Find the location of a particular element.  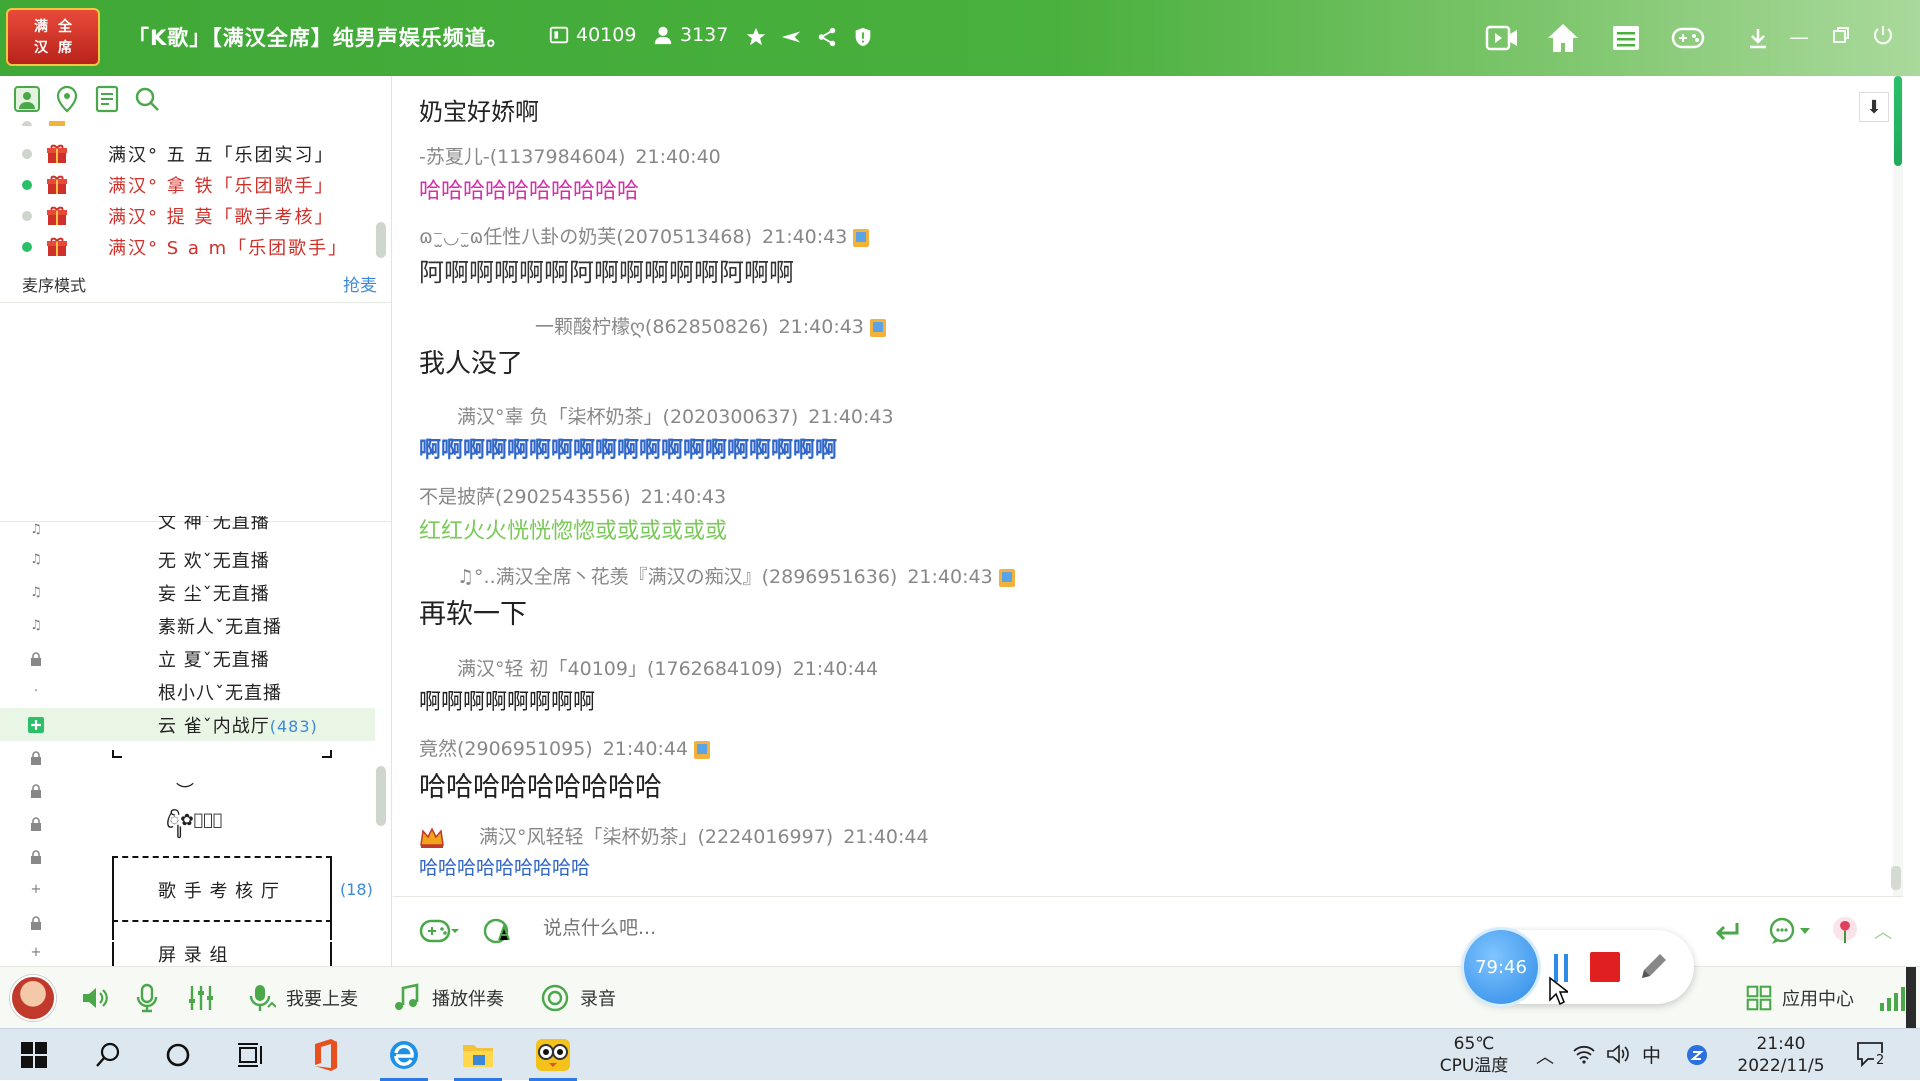

member-tab is located at coordinates (27, 99).